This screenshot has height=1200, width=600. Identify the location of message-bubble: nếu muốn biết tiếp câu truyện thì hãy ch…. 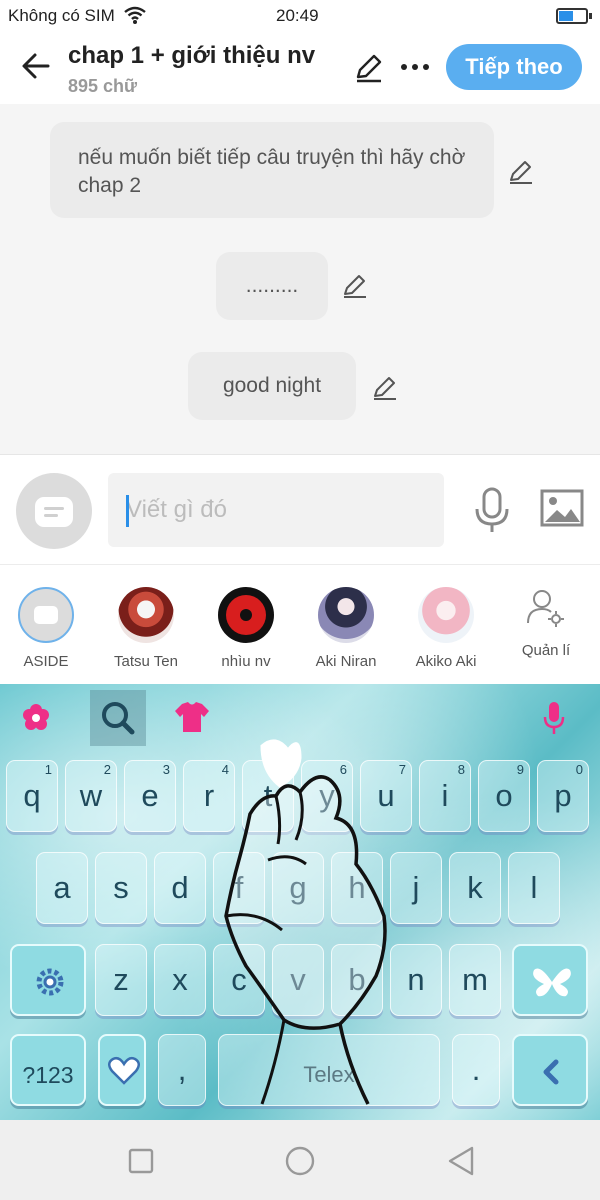
(272, 170).